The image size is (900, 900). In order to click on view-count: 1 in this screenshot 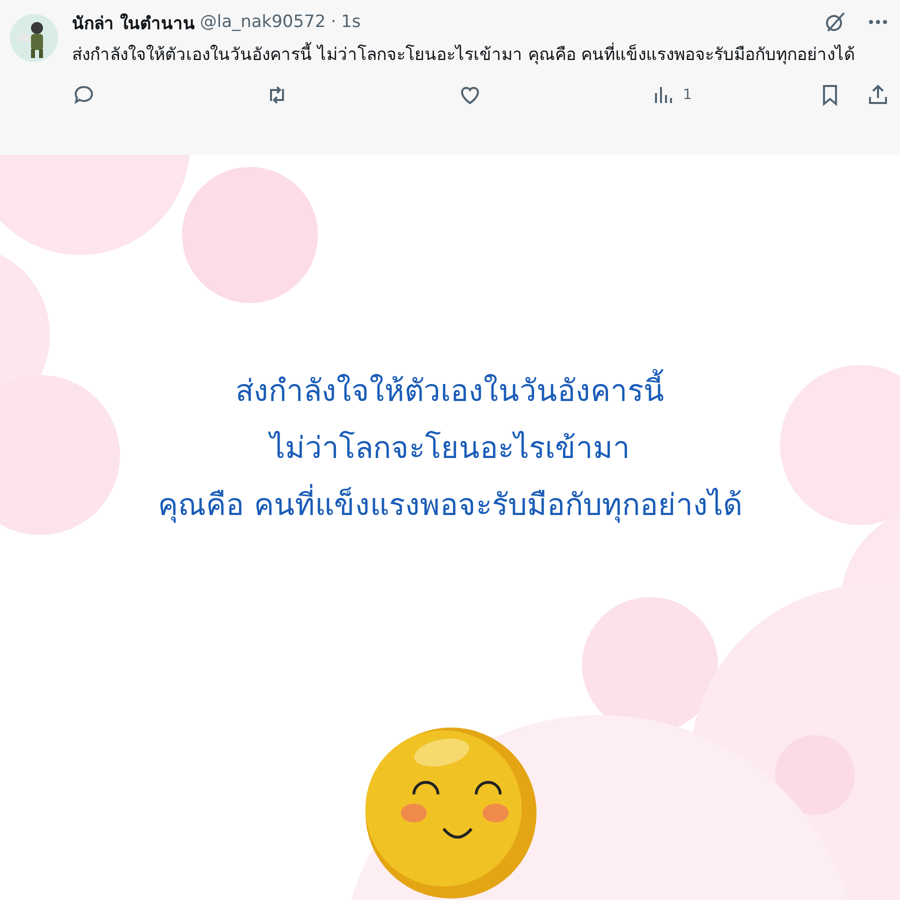, I will do `click(687, 95)`.